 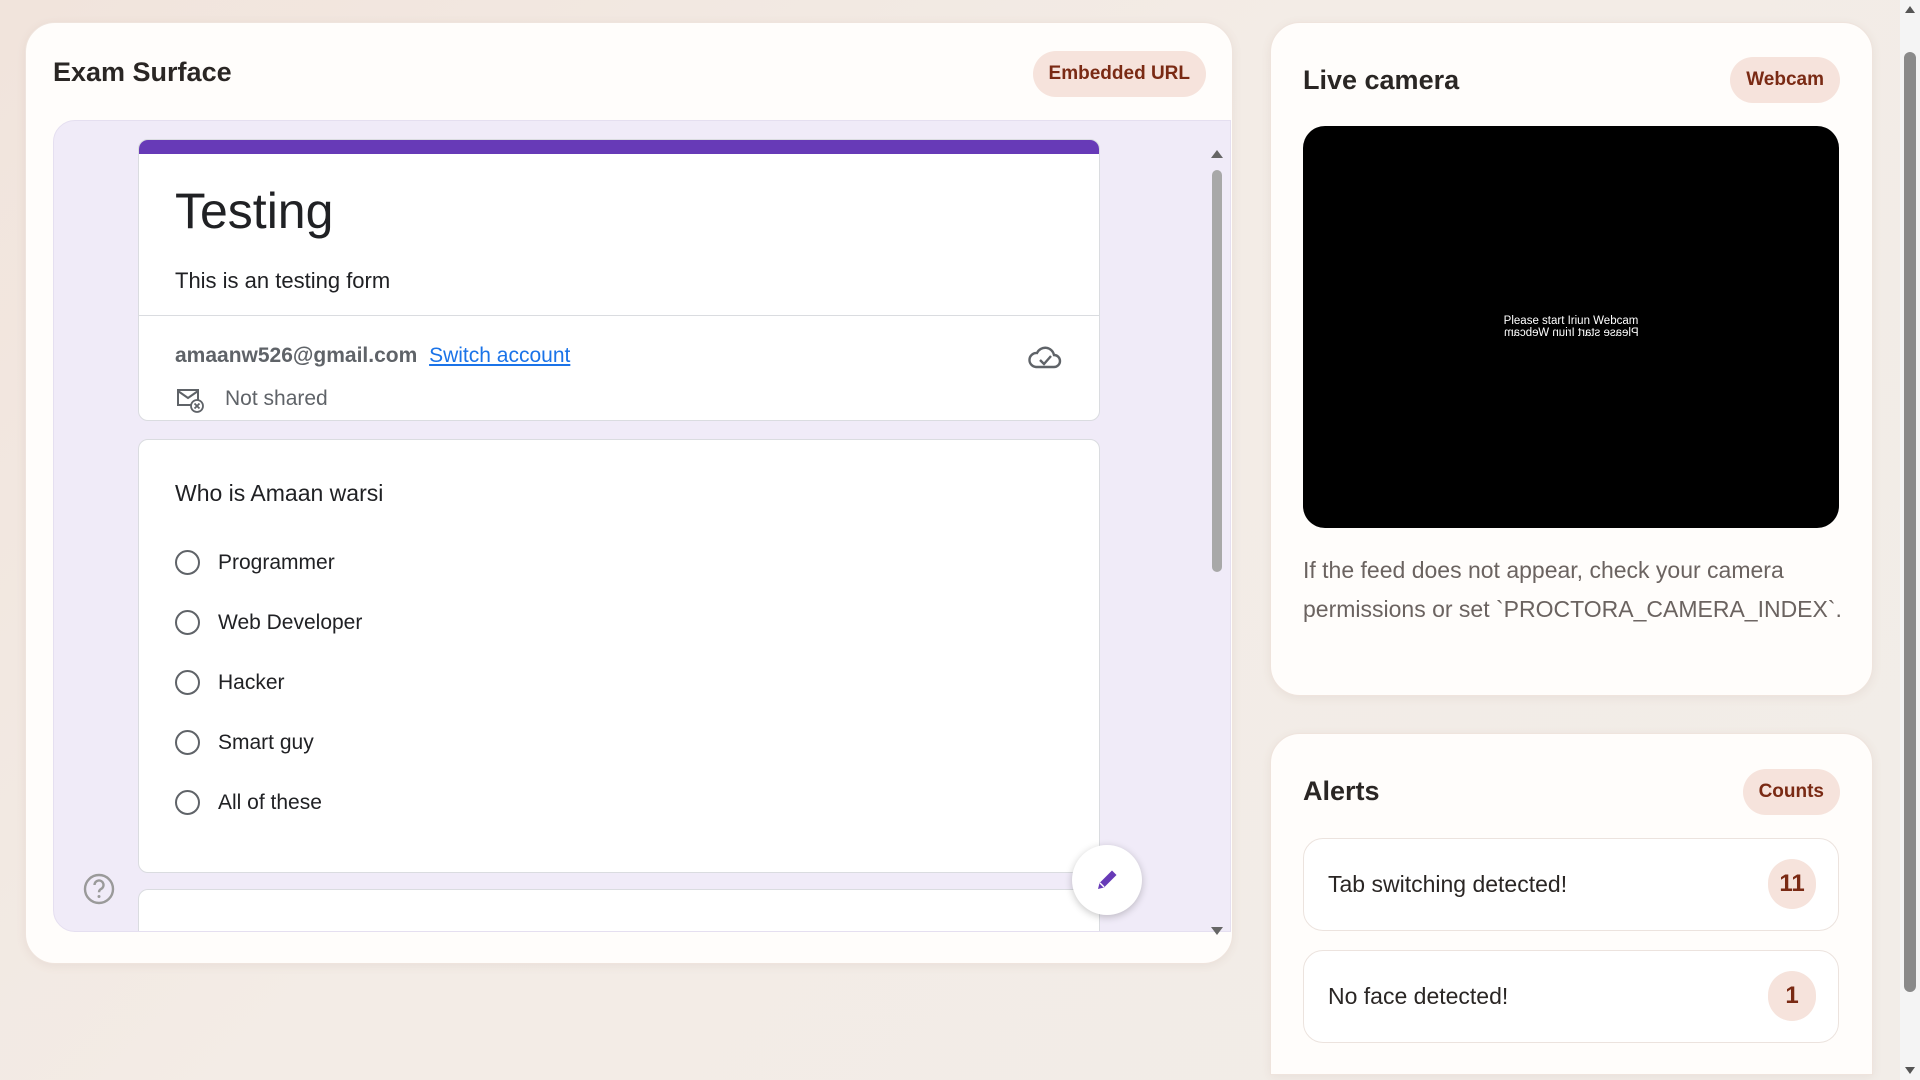 I want to click on option-hacker: Hacker, so click(x=230, y=682).